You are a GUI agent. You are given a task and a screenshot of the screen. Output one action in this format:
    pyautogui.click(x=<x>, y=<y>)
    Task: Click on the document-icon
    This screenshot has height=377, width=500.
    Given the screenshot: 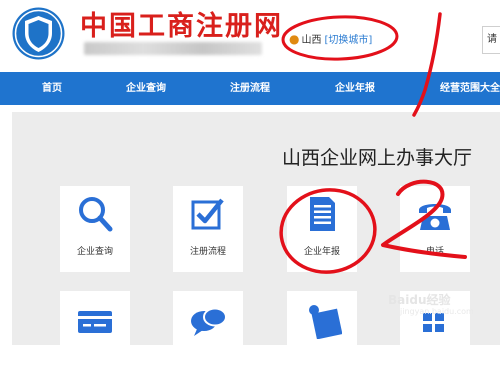 What is the action you would take?
    pyautogui.click(x=322, y=214)
    